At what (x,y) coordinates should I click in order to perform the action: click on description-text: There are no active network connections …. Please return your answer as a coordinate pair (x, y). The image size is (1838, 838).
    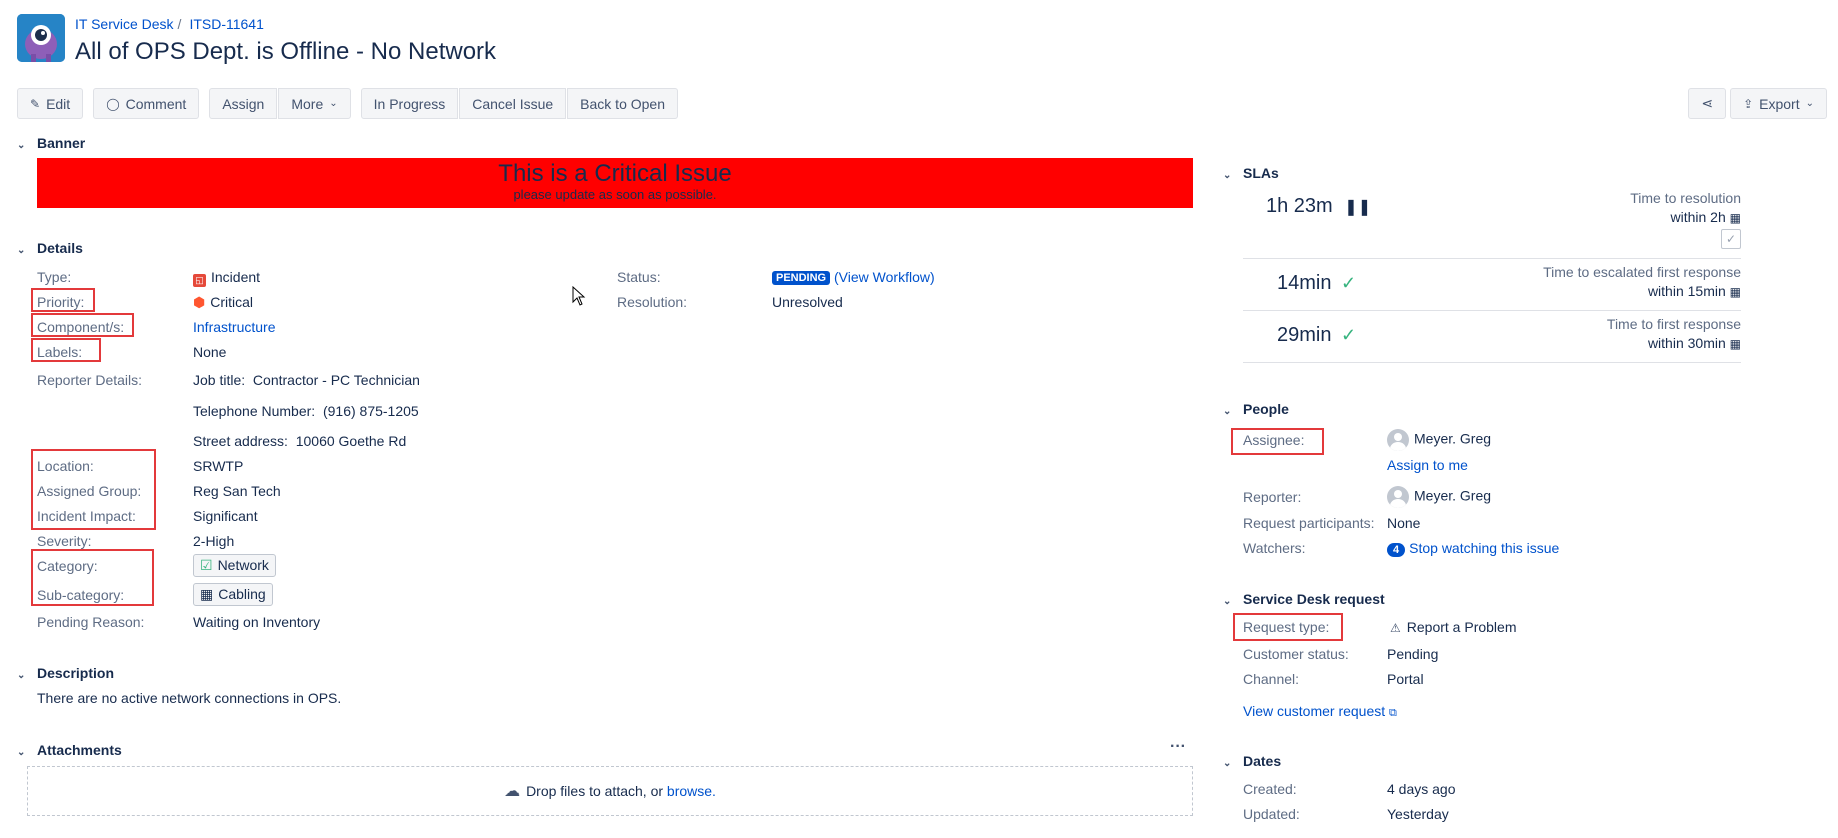
    Looking at the image, I should click on (189, 698).